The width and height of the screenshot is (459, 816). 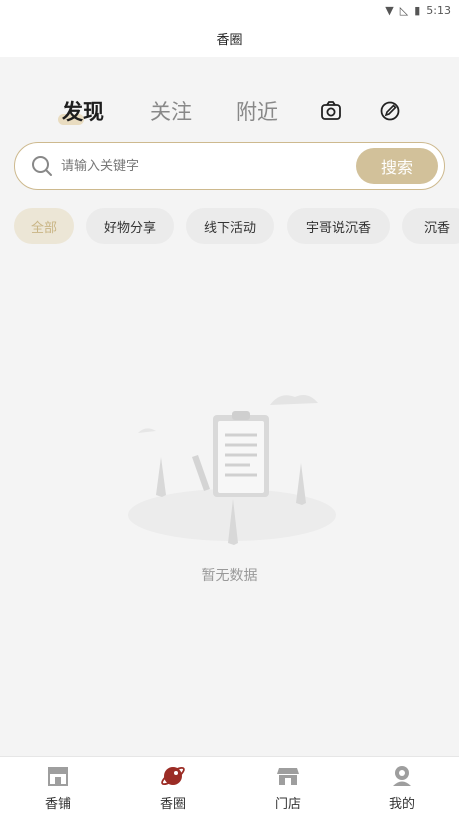 I want to click on status-time: 5:13, so click(x=438, y=10).